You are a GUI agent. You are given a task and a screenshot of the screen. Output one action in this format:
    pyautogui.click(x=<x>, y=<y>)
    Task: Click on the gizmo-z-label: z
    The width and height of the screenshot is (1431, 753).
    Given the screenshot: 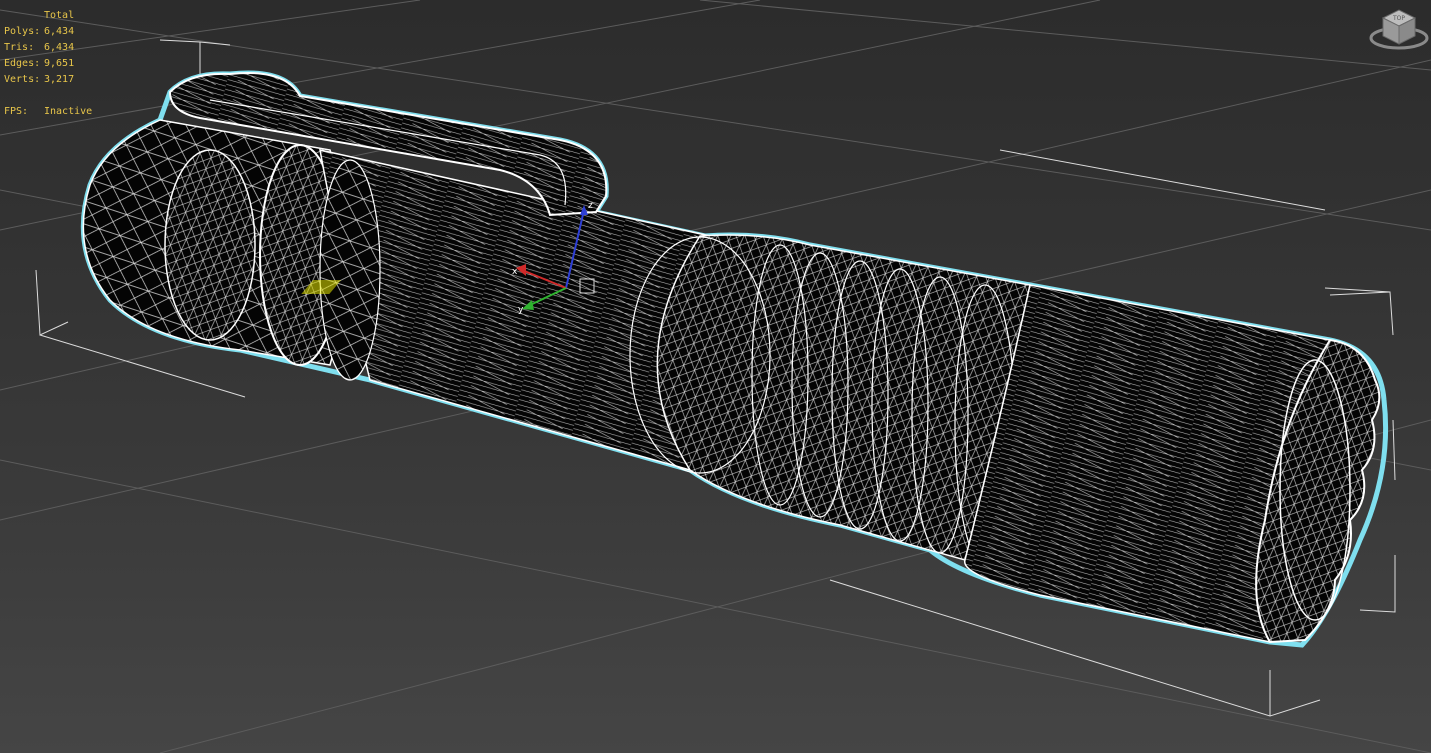 What is the action you would take?
    pyautogui.click(x=590, y=206)
    